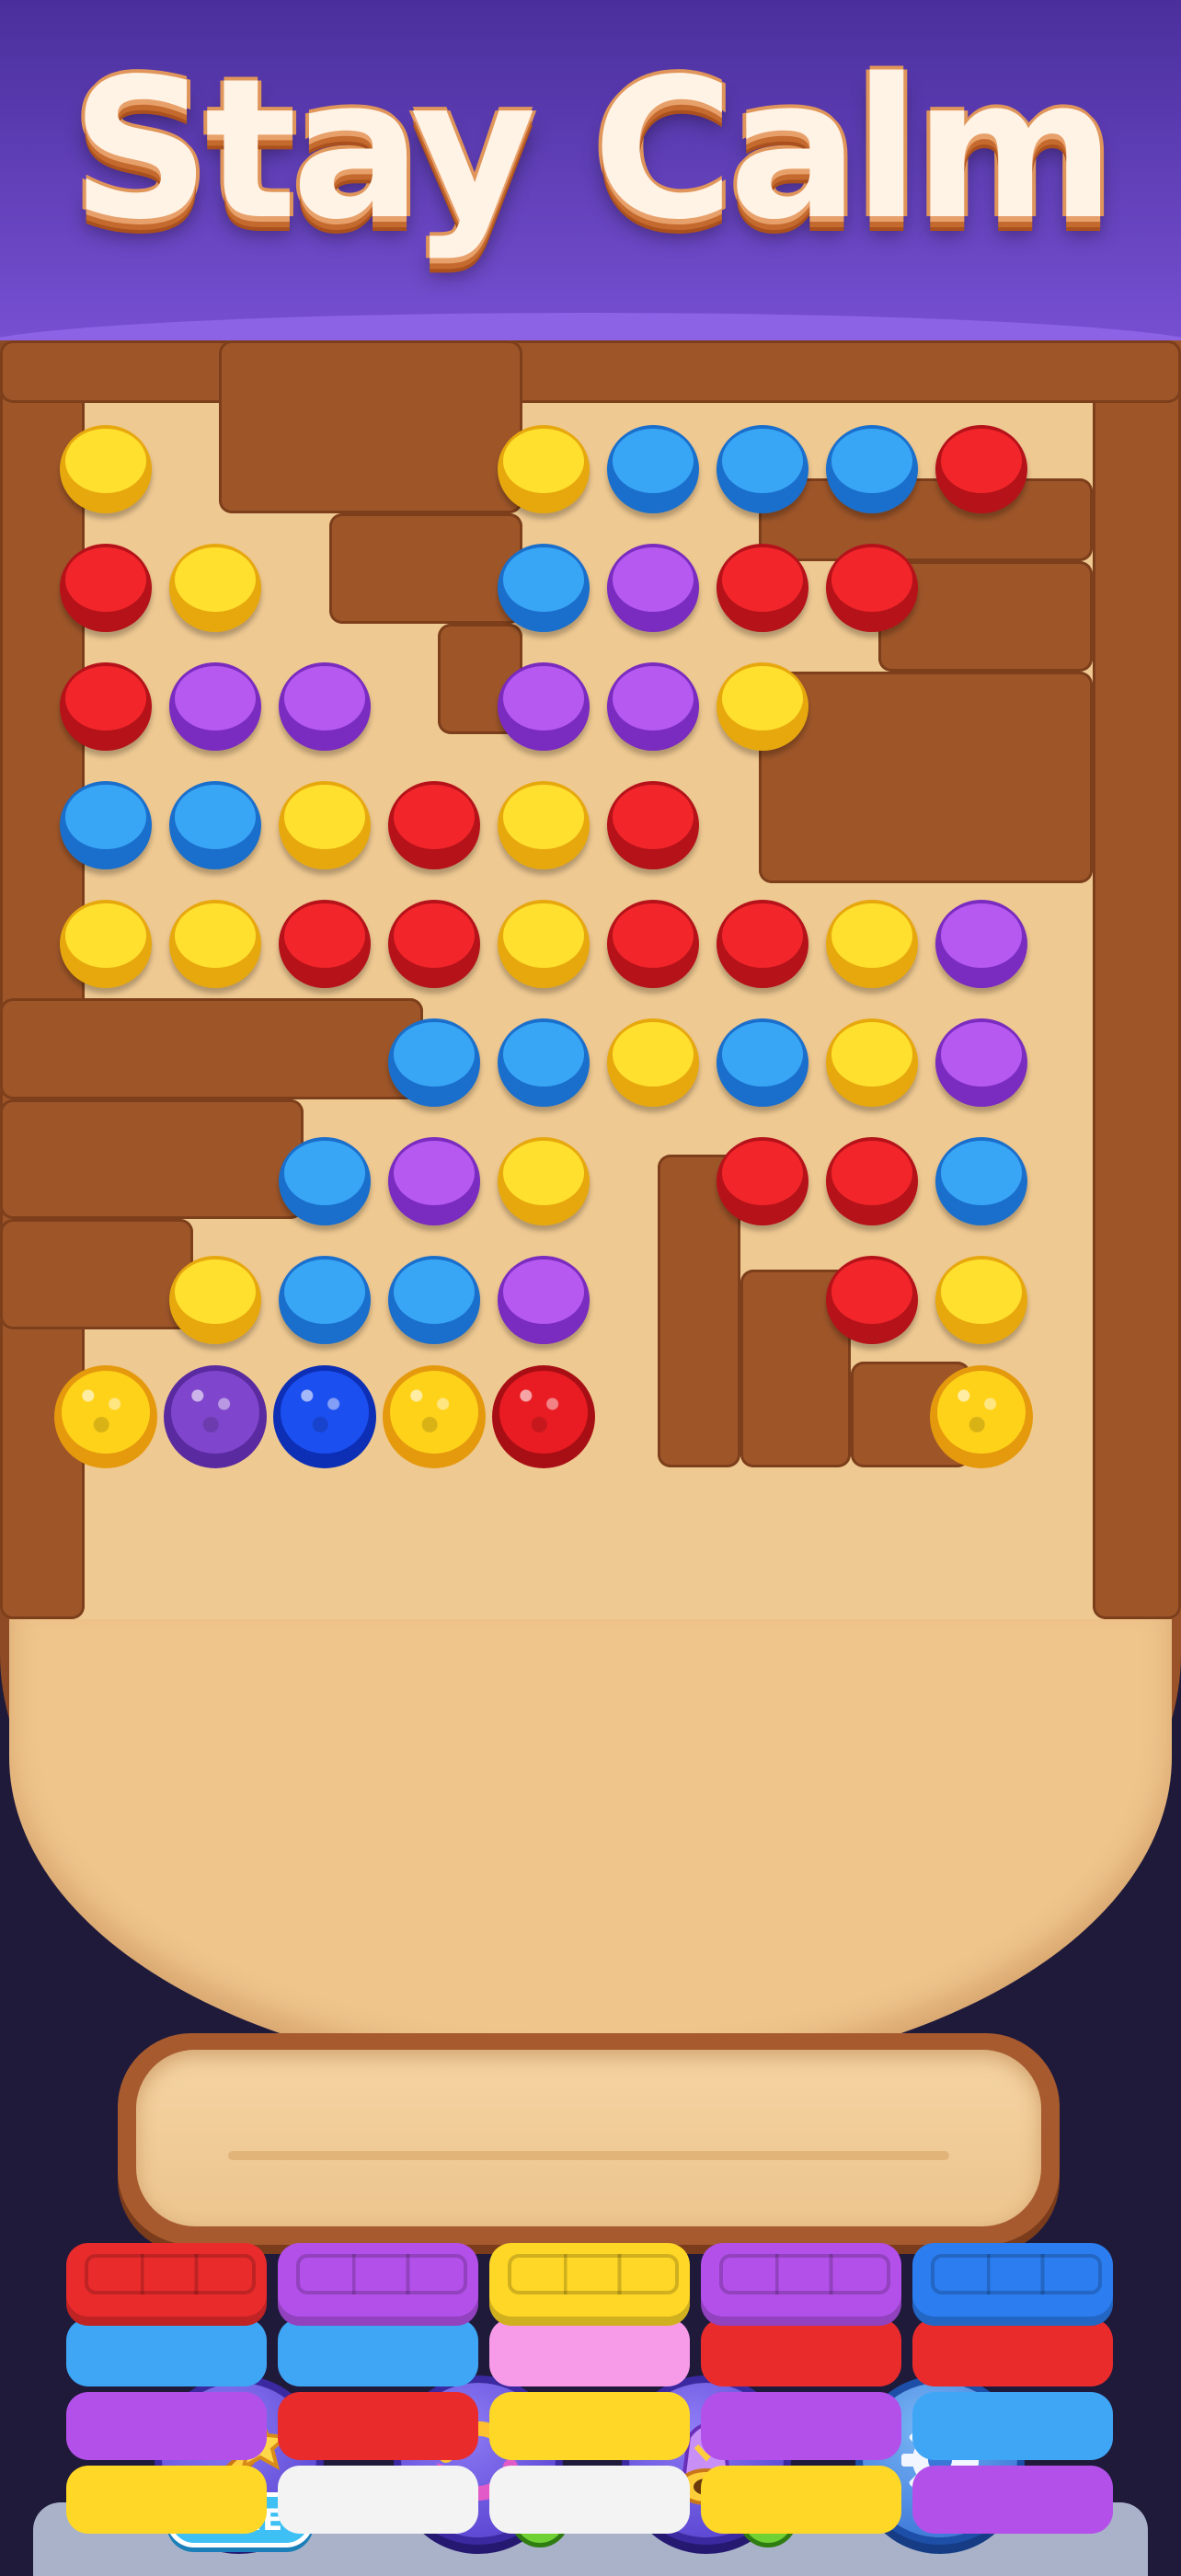  I want to click on collector-tray, so click(589, 2139).